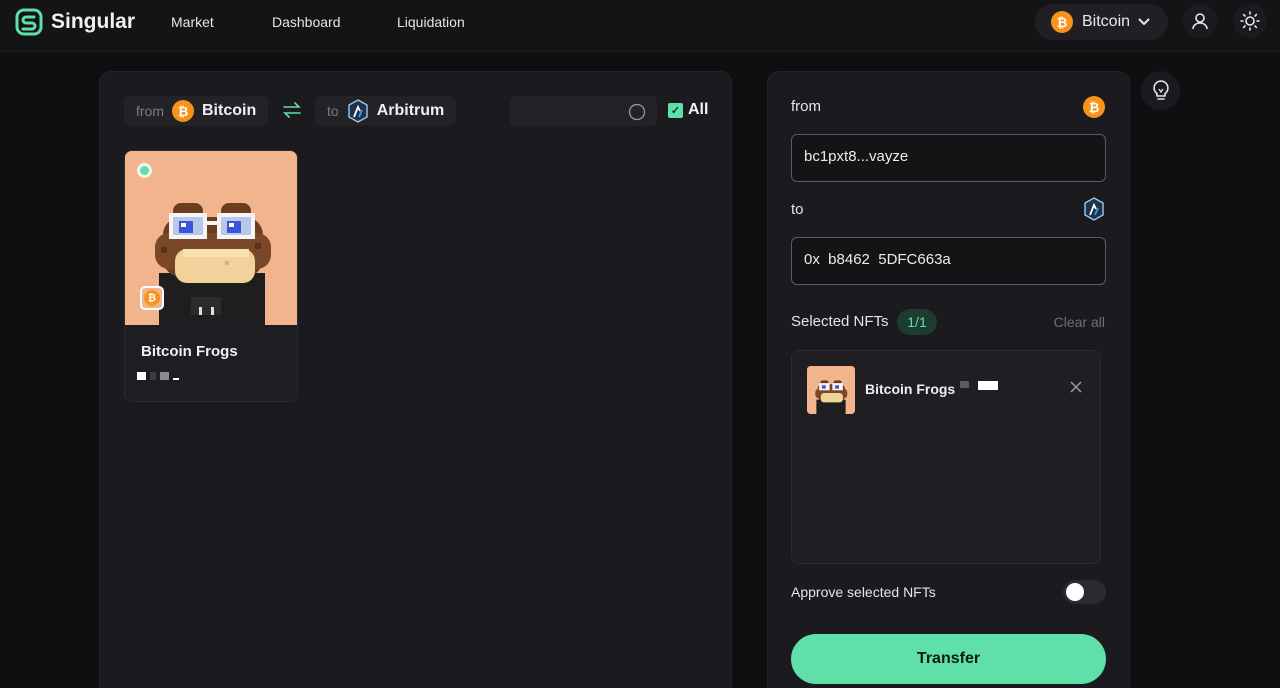 Image resolution: width=1280 pixels, height=688 pixels. I want to click on selected-nfts-label: Selected NFTs, so click(840, 321).